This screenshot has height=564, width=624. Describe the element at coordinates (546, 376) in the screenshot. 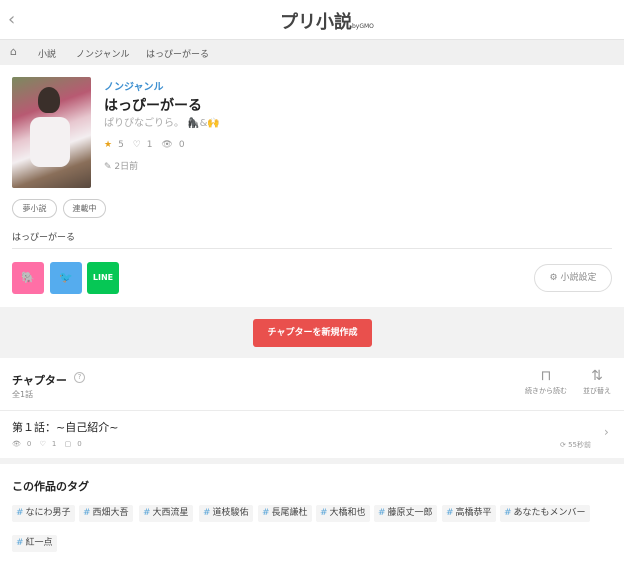

I see `bookmark-icon: ⊓` at that location.